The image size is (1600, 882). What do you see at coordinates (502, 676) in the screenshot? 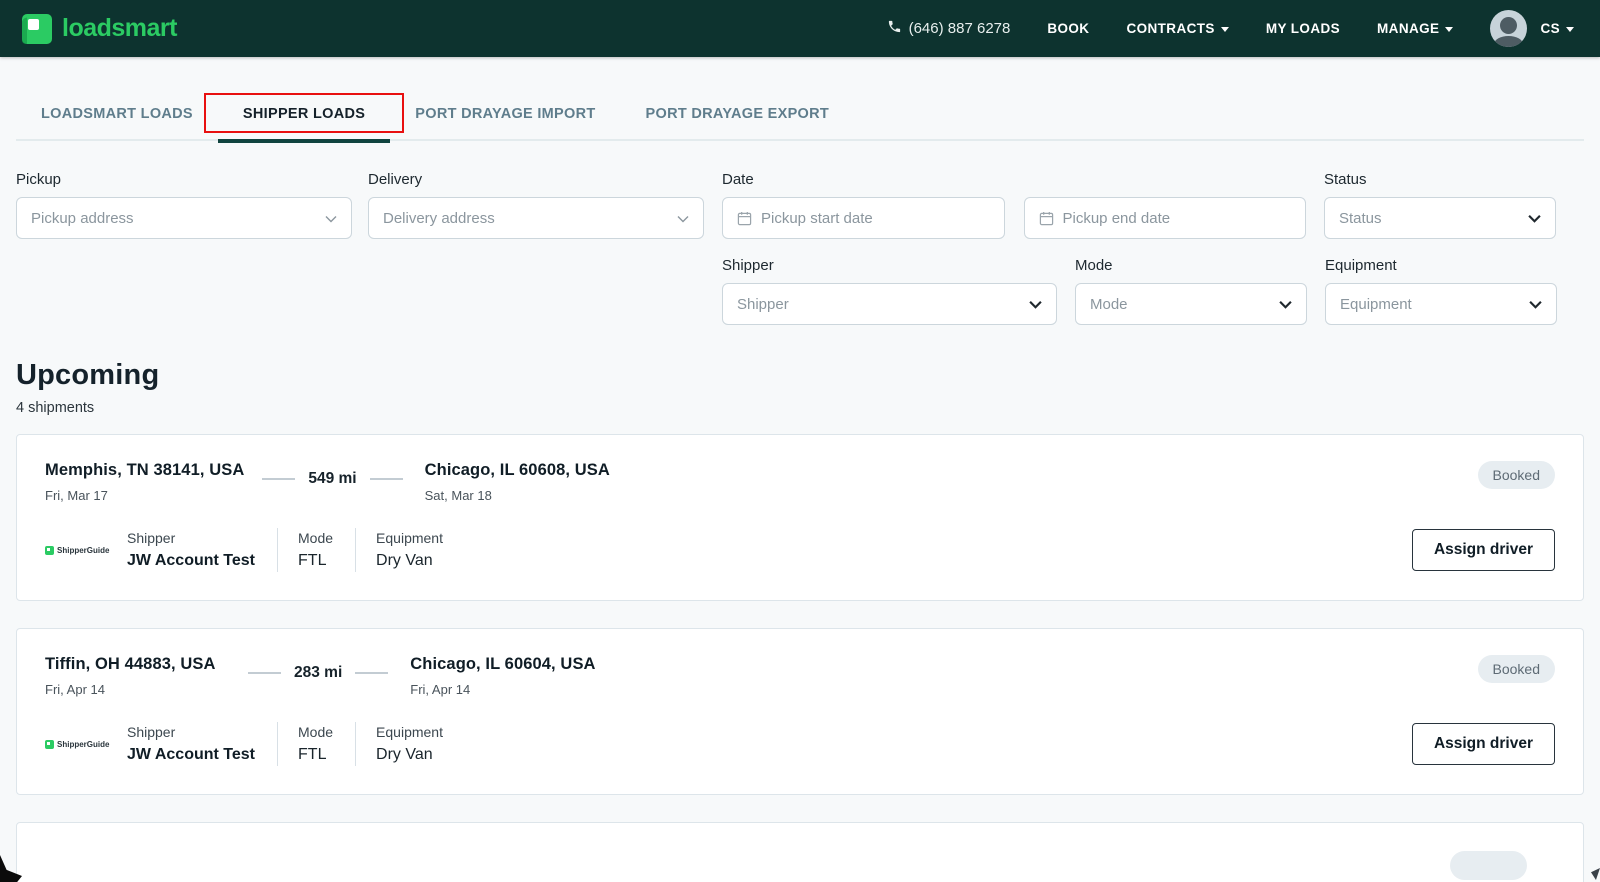
I see `destination-stop: Chicago, IL 60604, USA Fri, Apr 14` at bounding box center [502, 676].